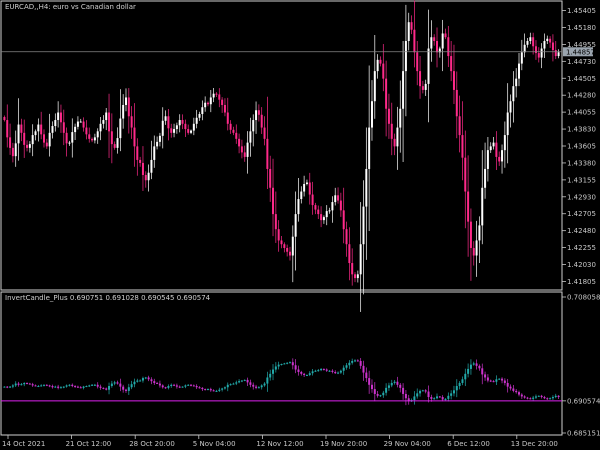  I want to click on price-tick-label: 1.42255, so click(581, 248).